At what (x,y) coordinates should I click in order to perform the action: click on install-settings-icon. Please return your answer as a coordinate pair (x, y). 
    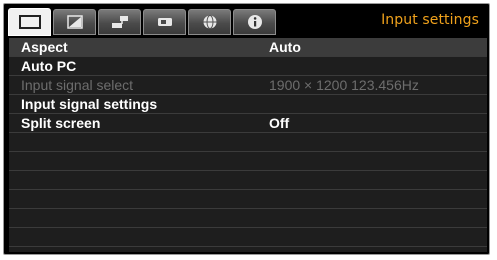
    Looking at the image, I should click on (119, 22).